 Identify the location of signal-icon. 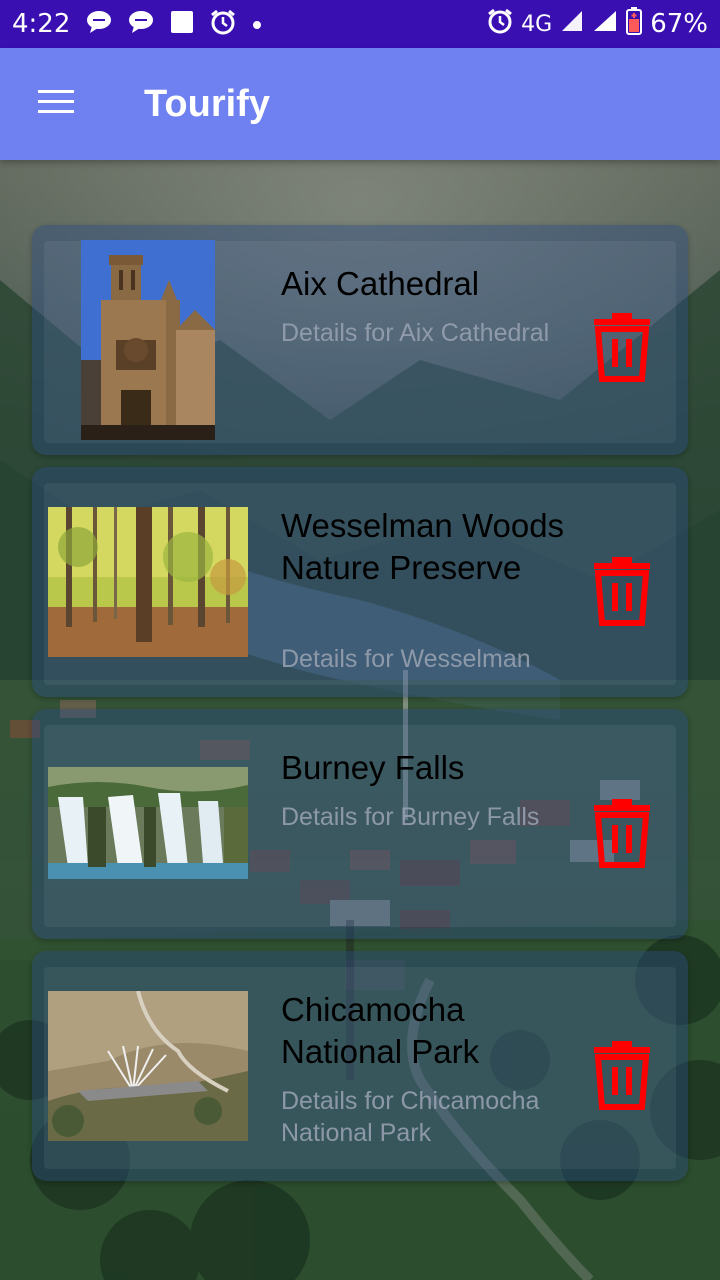
(572, 24).